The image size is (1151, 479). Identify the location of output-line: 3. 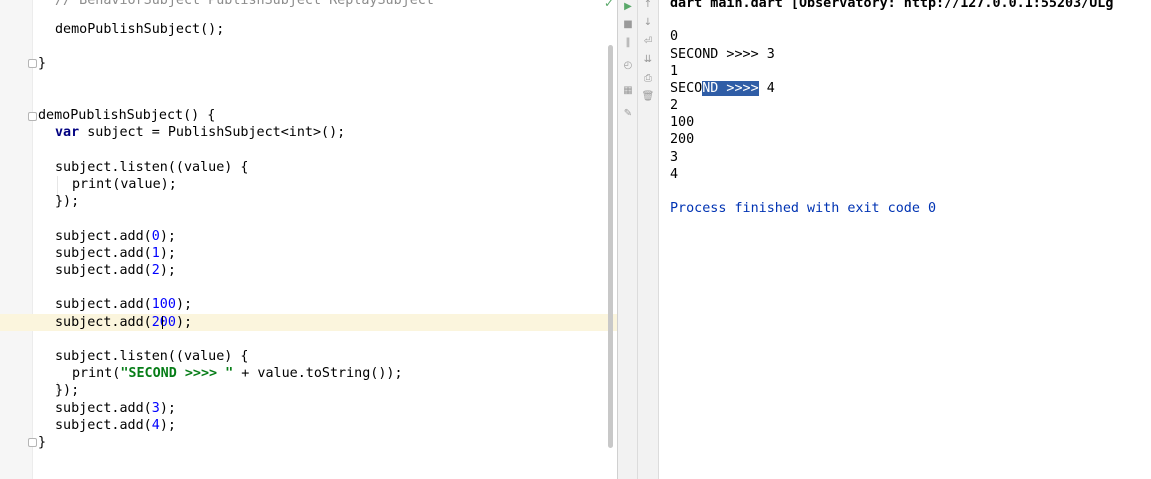
(674, 157).